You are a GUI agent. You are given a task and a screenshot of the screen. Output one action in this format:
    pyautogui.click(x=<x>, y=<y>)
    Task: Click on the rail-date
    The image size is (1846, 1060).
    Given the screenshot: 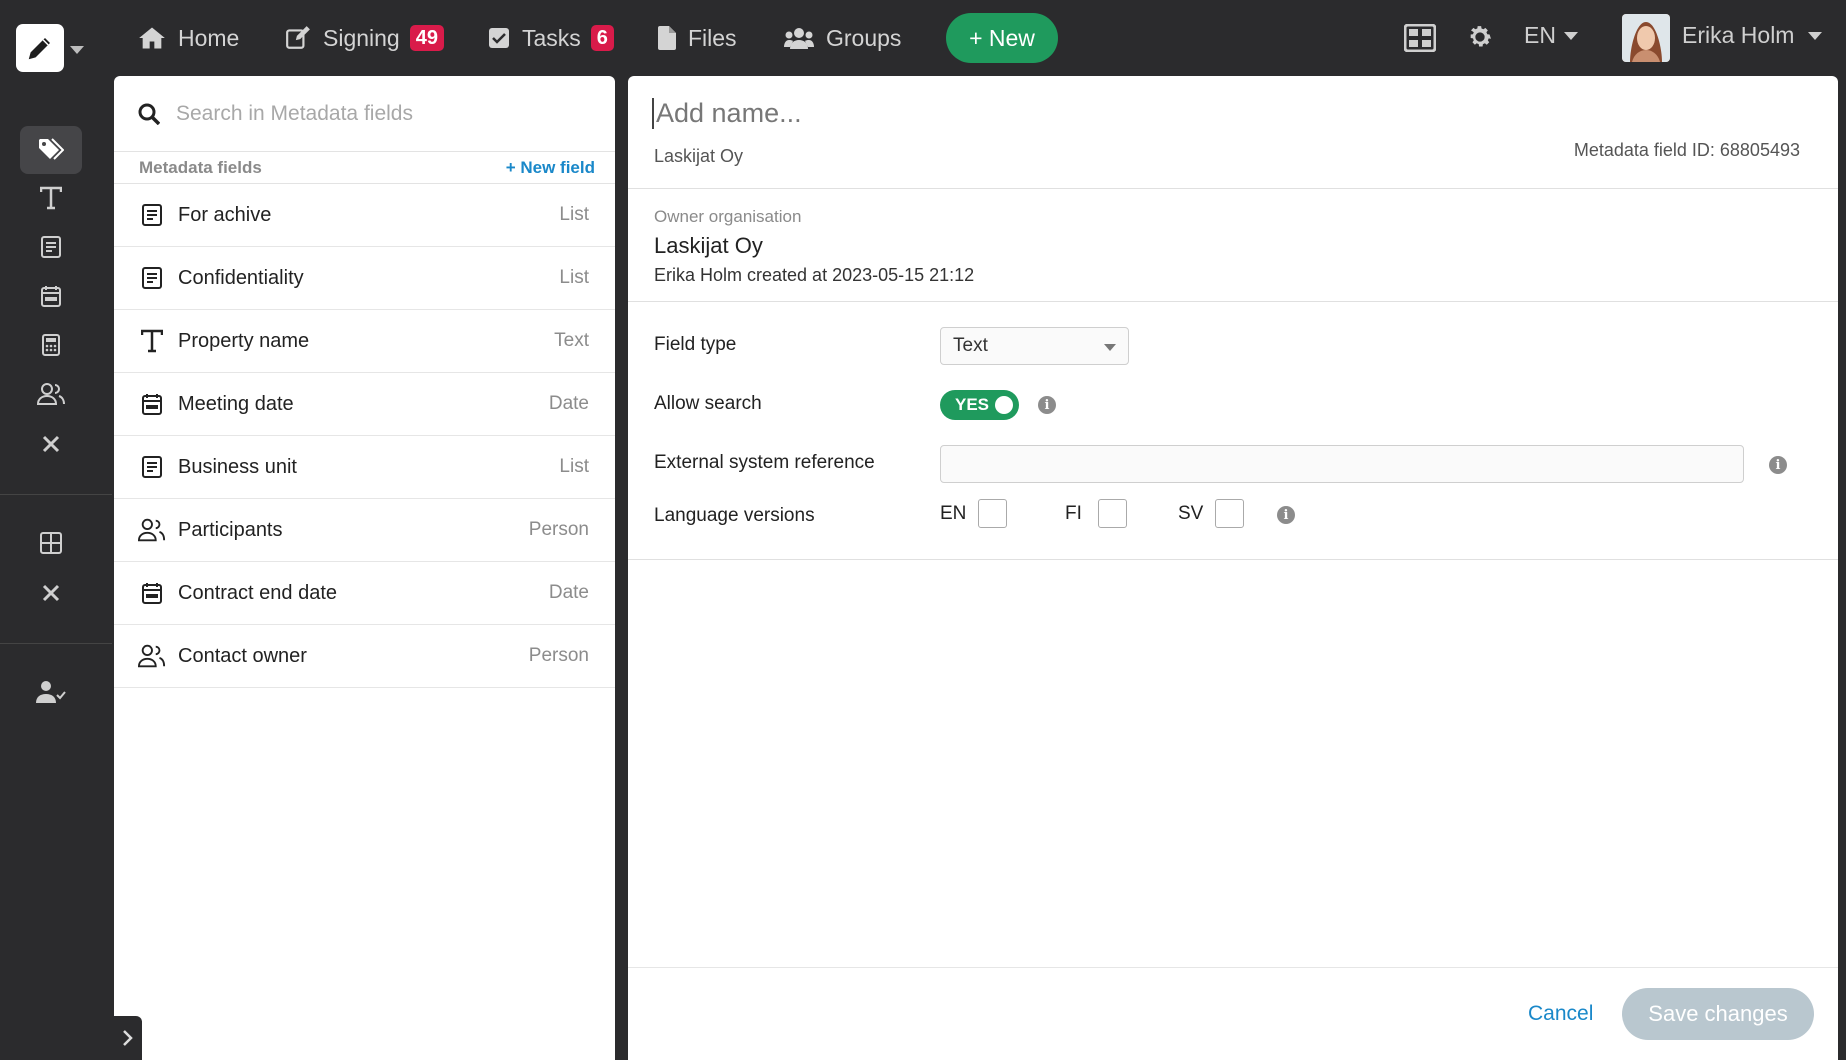 What is the action you would take?
    pyautogui.click(x=51, y=296)
    